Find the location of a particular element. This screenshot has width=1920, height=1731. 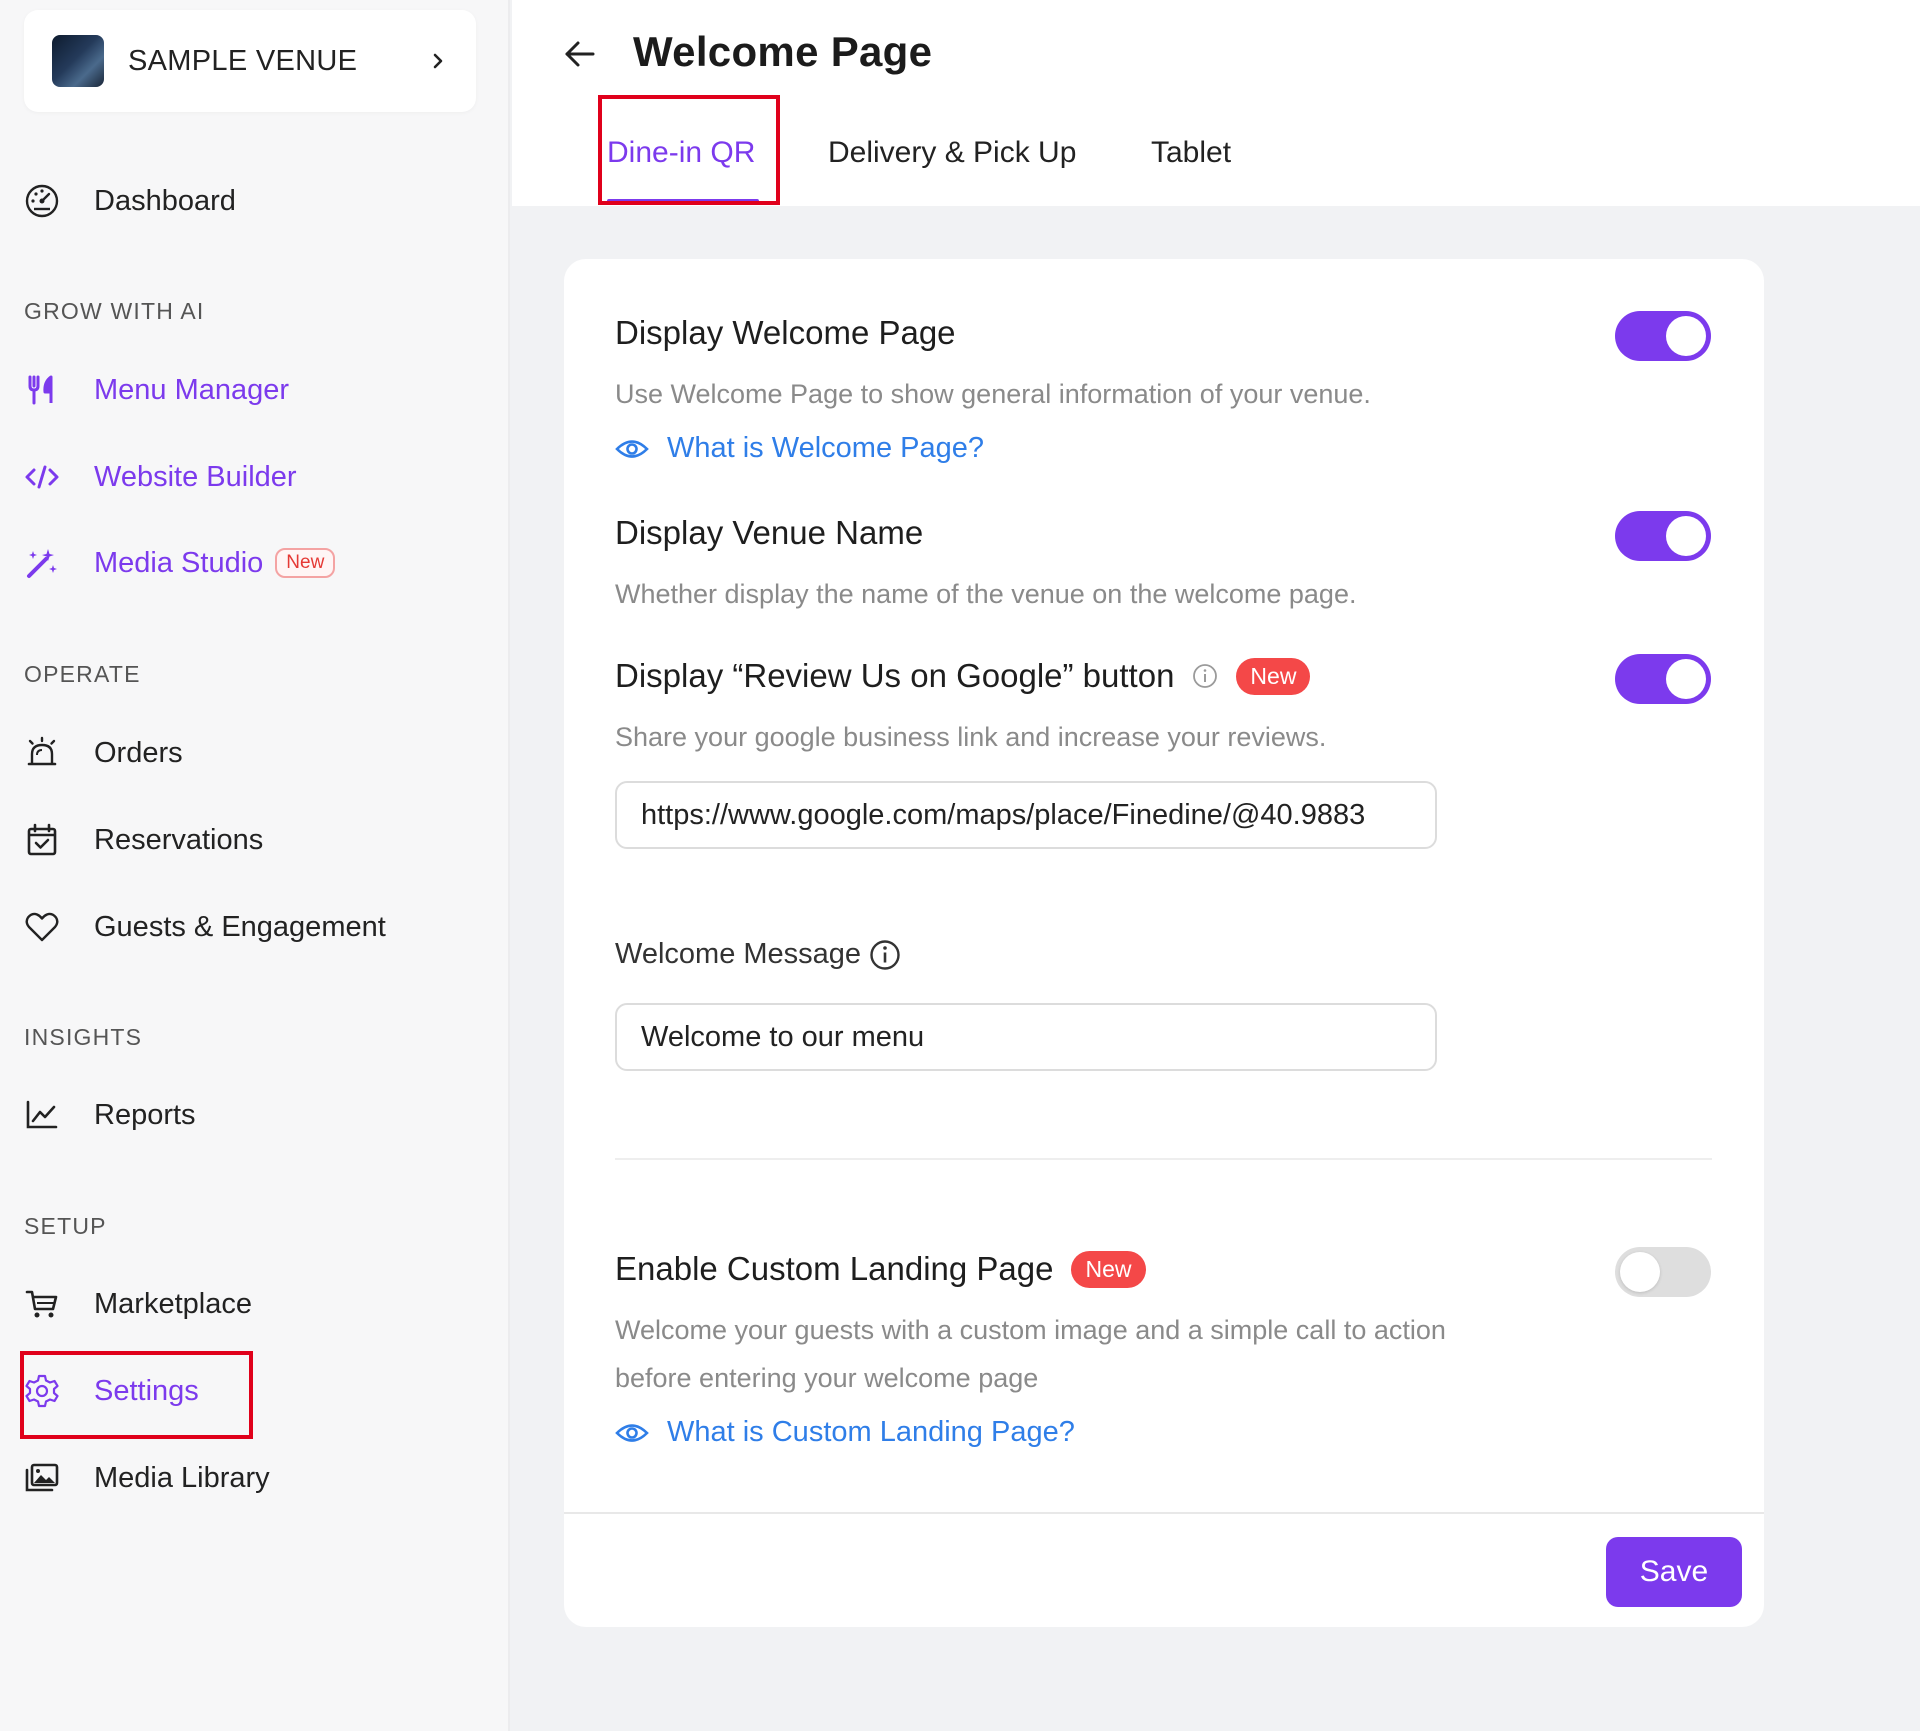

custom-landing-description-line2: before entering your welcome page is located at coordinates (827, 1378).